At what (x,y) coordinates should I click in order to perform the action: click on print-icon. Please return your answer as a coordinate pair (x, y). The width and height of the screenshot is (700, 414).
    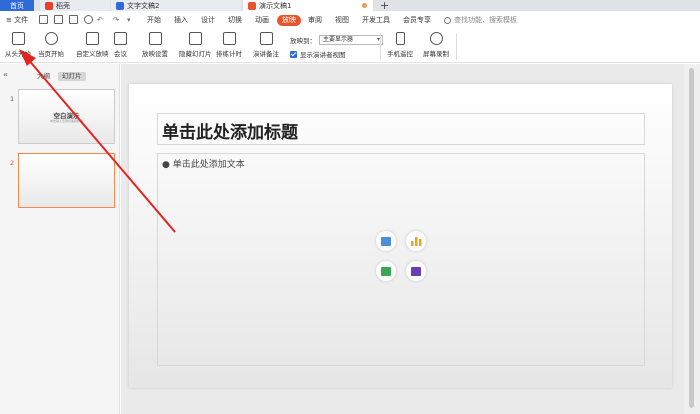
    Looking at the image, I should click on (73, 19).